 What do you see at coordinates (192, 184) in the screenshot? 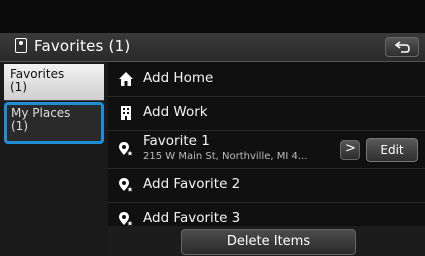
I see `list-item-label: Add Favorite 2` at bounding box center [192, 184].